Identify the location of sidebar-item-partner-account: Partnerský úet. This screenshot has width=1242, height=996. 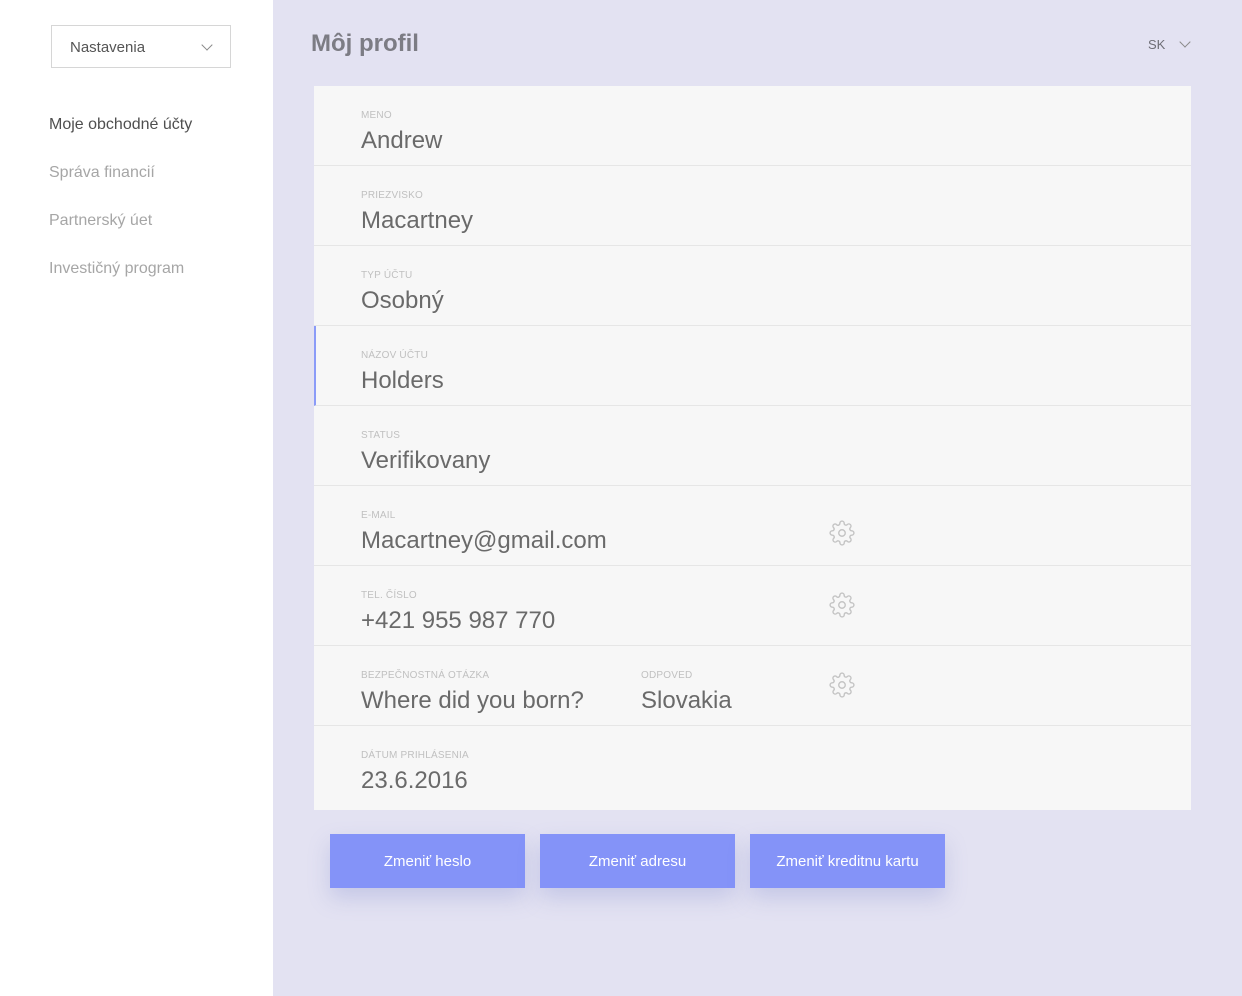
(120, 235).